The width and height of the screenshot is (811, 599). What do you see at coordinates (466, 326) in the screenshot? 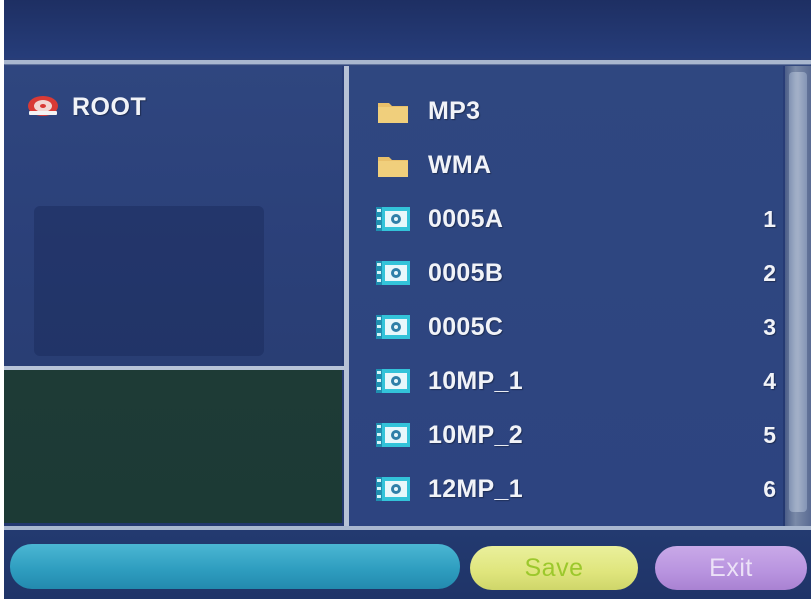
I see `file-name: 0005C` at bounding box center [466, 326].